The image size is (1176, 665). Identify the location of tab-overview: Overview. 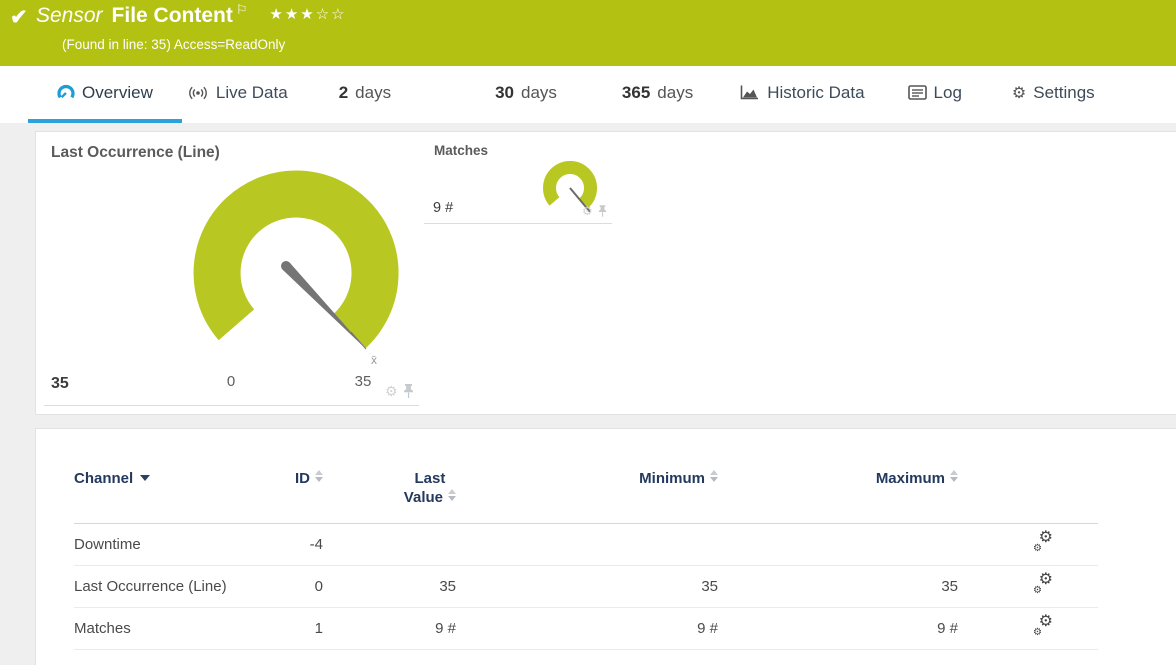
(105, 94).